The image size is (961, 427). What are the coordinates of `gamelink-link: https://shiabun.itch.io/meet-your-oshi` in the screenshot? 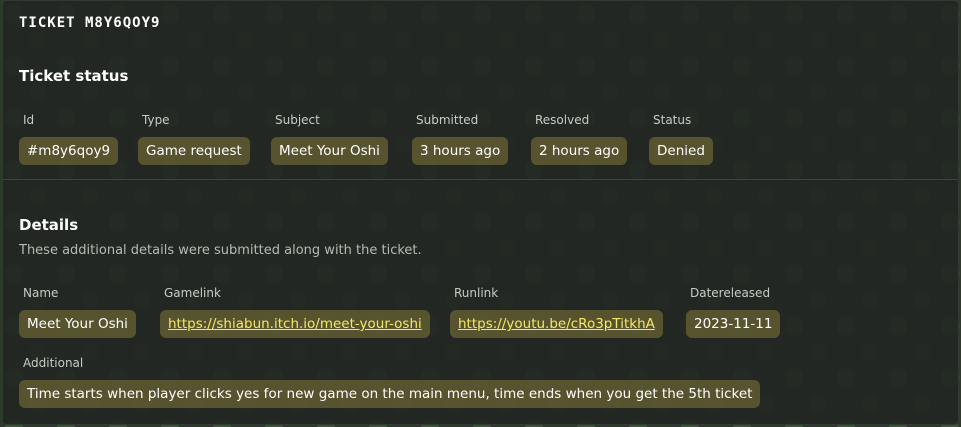 It's located at (295, 324).